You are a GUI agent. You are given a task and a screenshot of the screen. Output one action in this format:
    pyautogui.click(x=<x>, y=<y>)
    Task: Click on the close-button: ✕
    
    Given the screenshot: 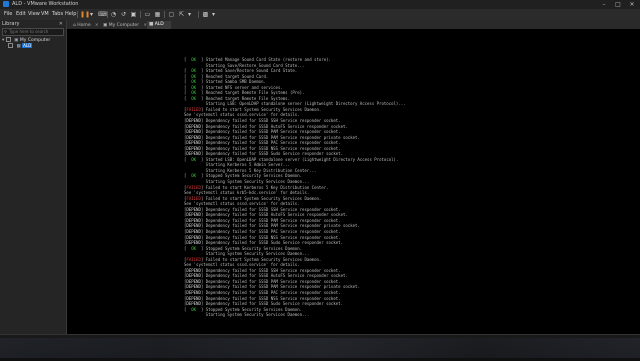 What is the action you would take?
    pyautogui.click(x=632, y=4)
    